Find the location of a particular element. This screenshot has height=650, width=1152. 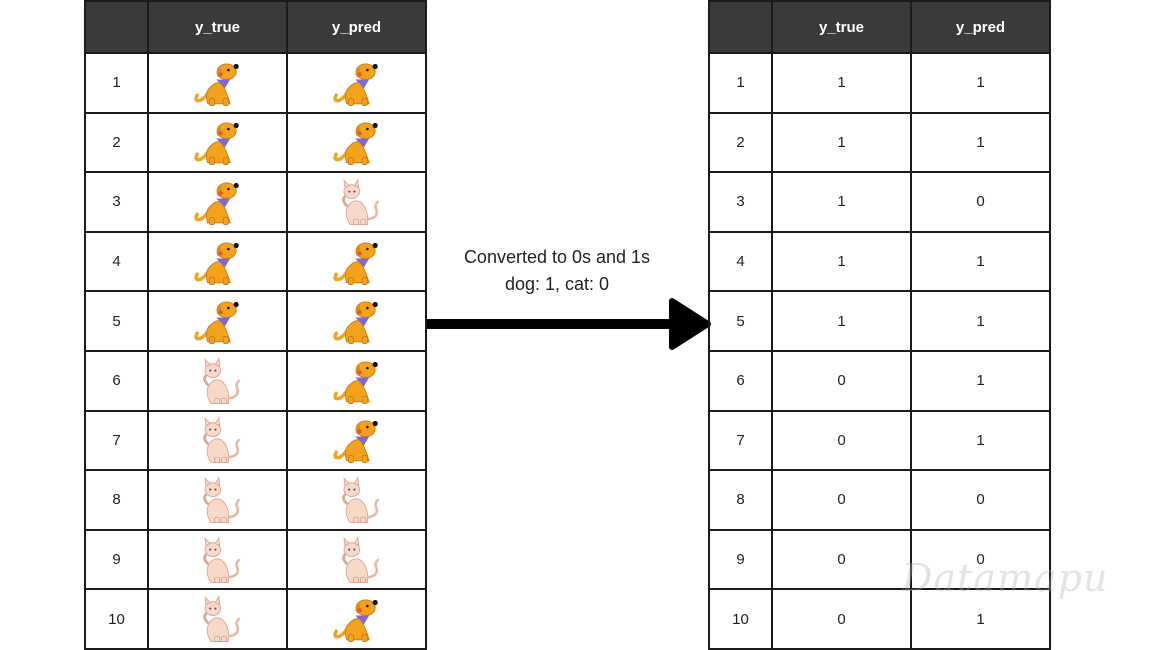

table-row: 411 is located at coordinates (879, 261).